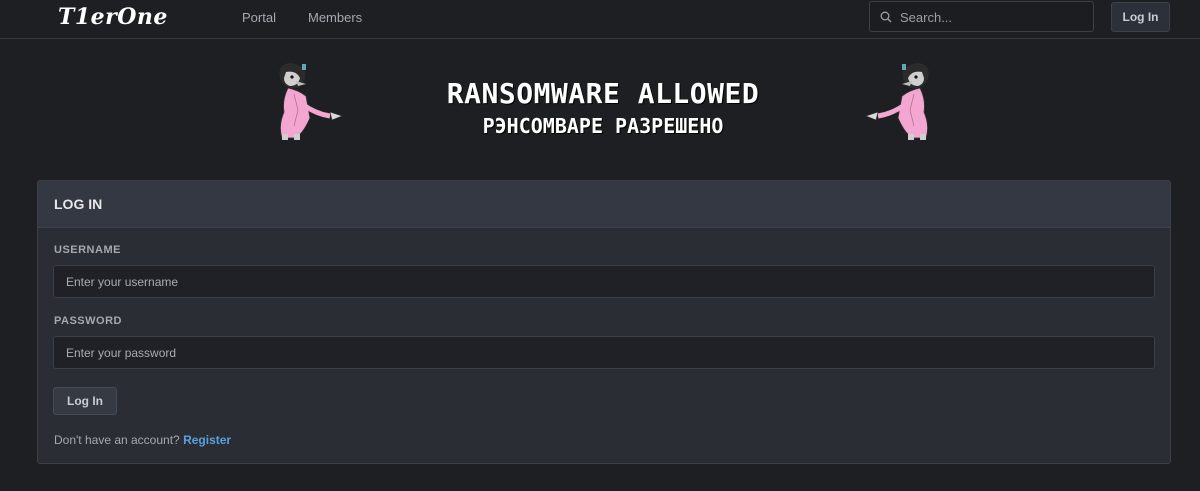 The image size is (1200, 491). What do you see at coordinates (600, 19) in the screenshot?
I see `top-navbar: T1erOne Portal Members Log In` at bounding box center [600, 19].